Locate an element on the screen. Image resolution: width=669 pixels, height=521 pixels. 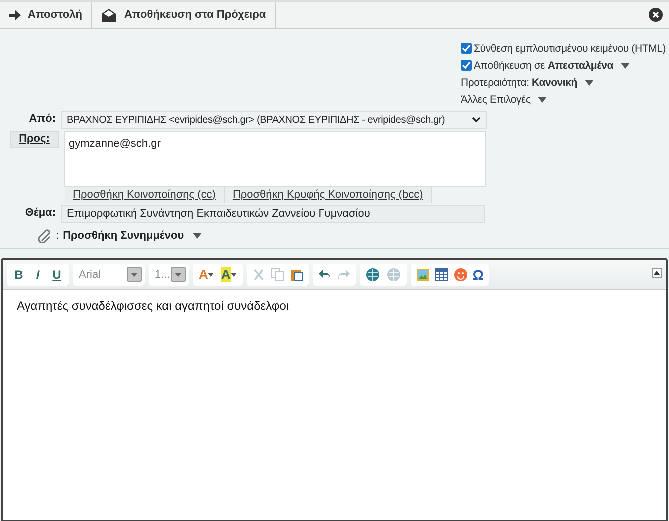
underline-button: U is located at coordinates (57, 275).